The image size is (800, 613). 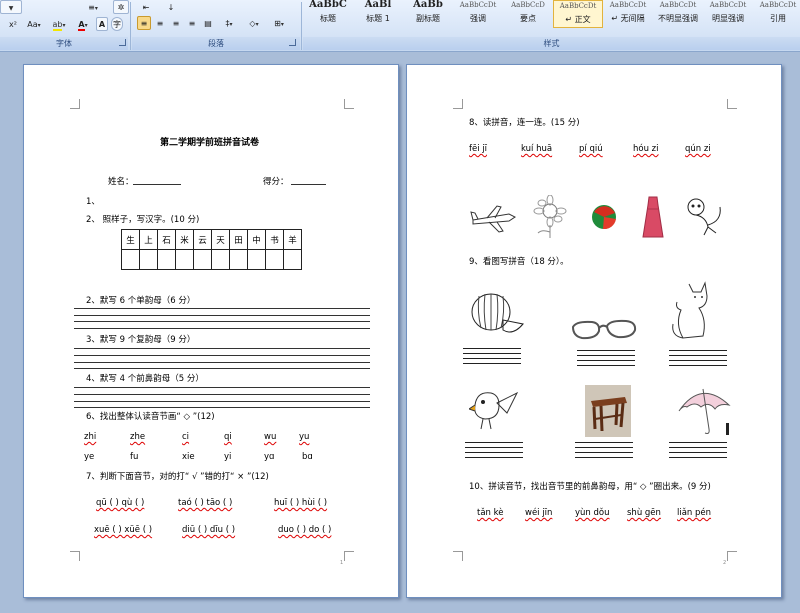 What do you see at coordinates (186, 437) in the screenshot?
I see `syllable-item: ci` at bounding box center [186, 437].